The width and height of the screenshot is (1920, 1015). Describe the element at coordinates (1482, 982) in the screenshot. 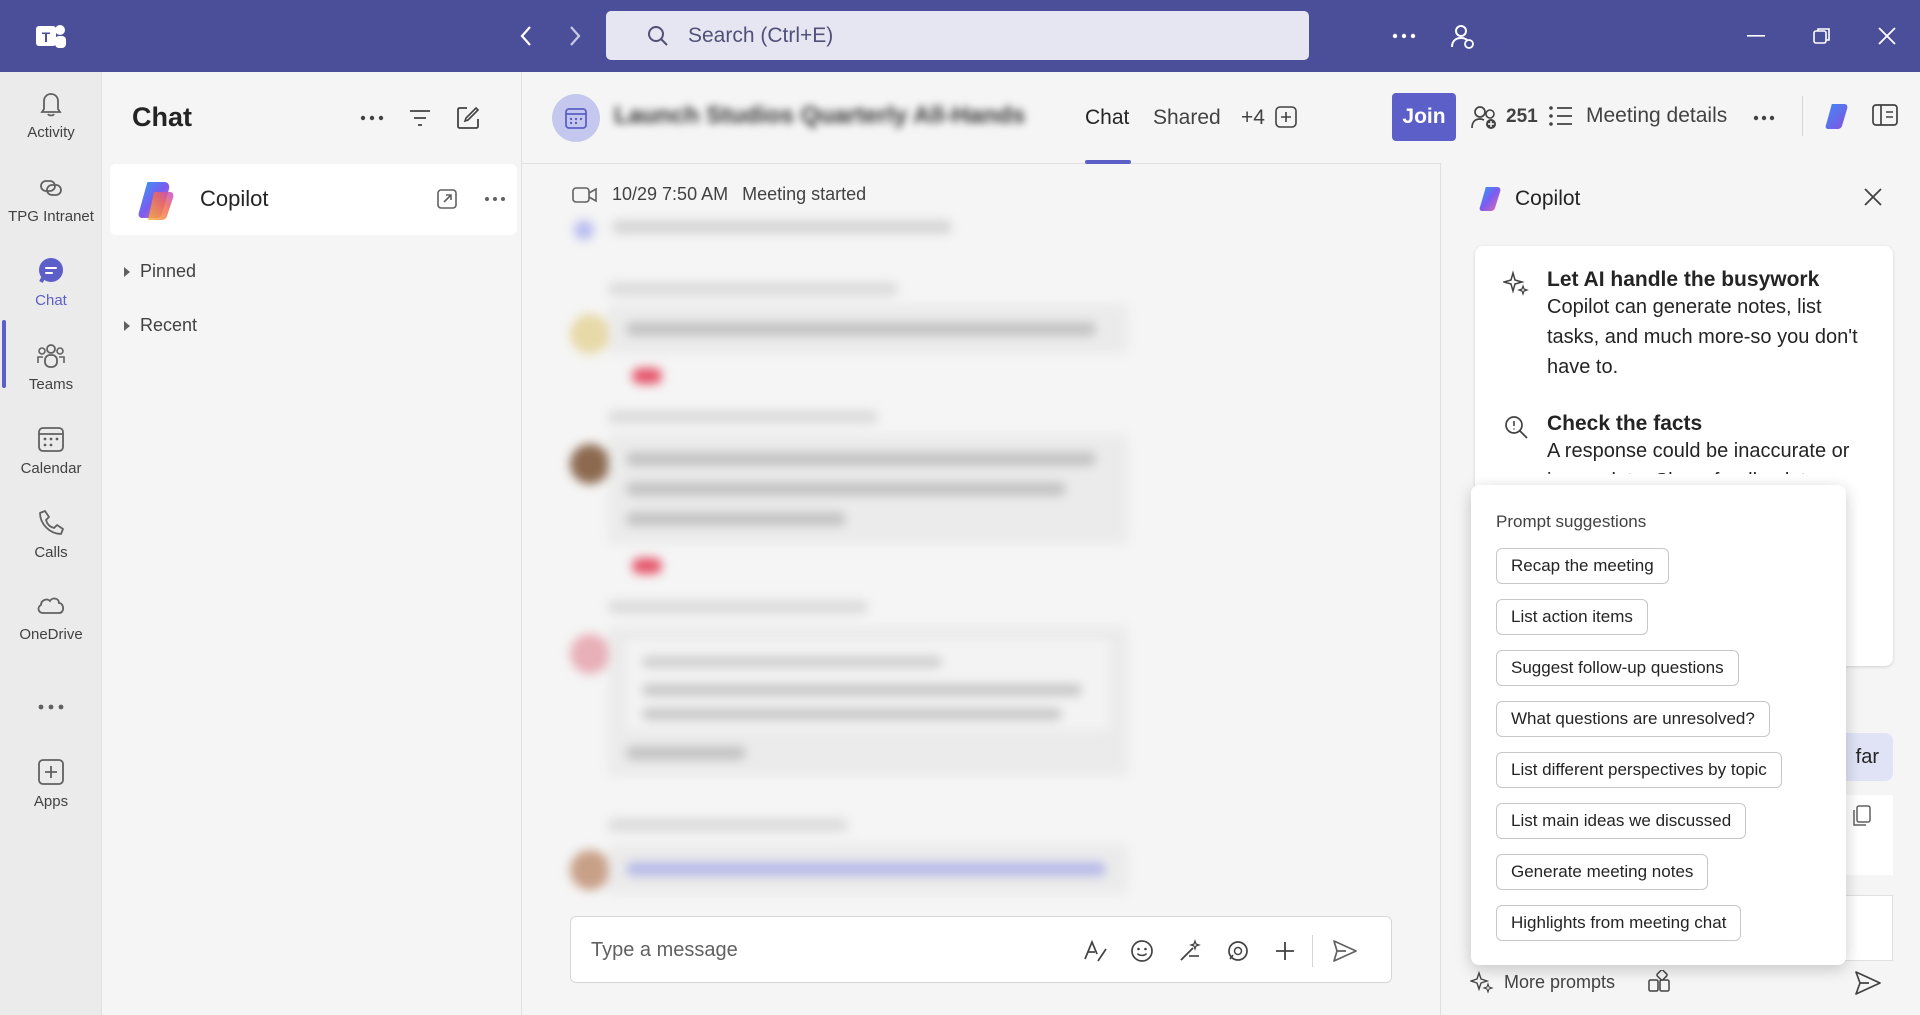

I see `sparkle-icon` at that location.